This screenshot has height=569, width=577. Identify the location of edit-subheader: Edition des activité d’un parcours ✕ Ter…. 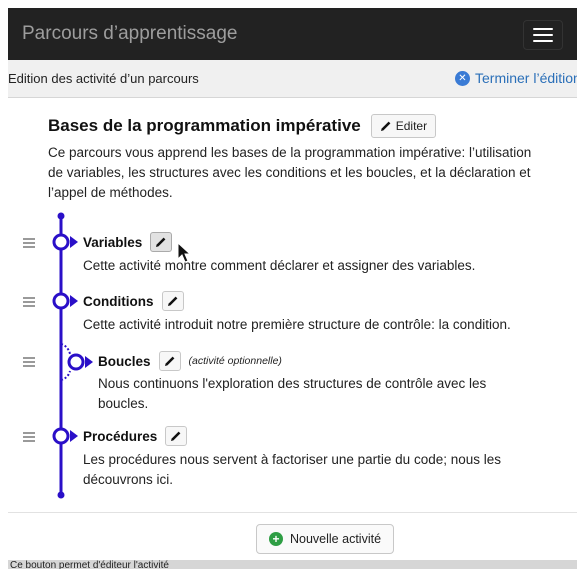
(292, 79).